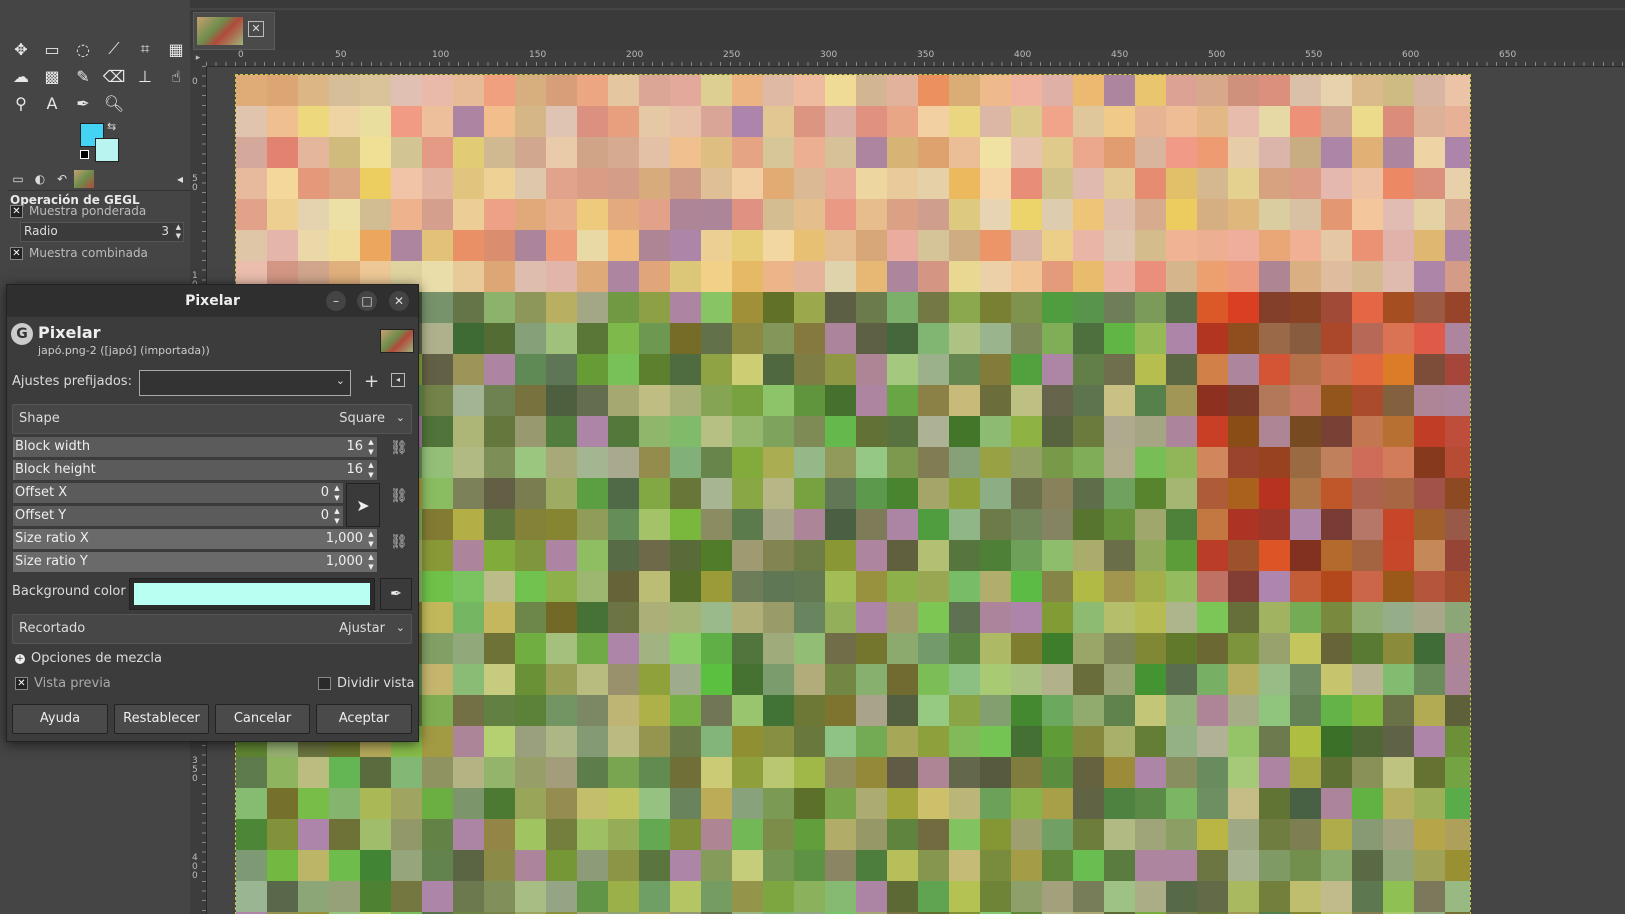 The image size is (1625, 914). Describe the element at coordinates (62, 179) in the screenshot. I see `undo-history-tab-icon: ↶` at that location.